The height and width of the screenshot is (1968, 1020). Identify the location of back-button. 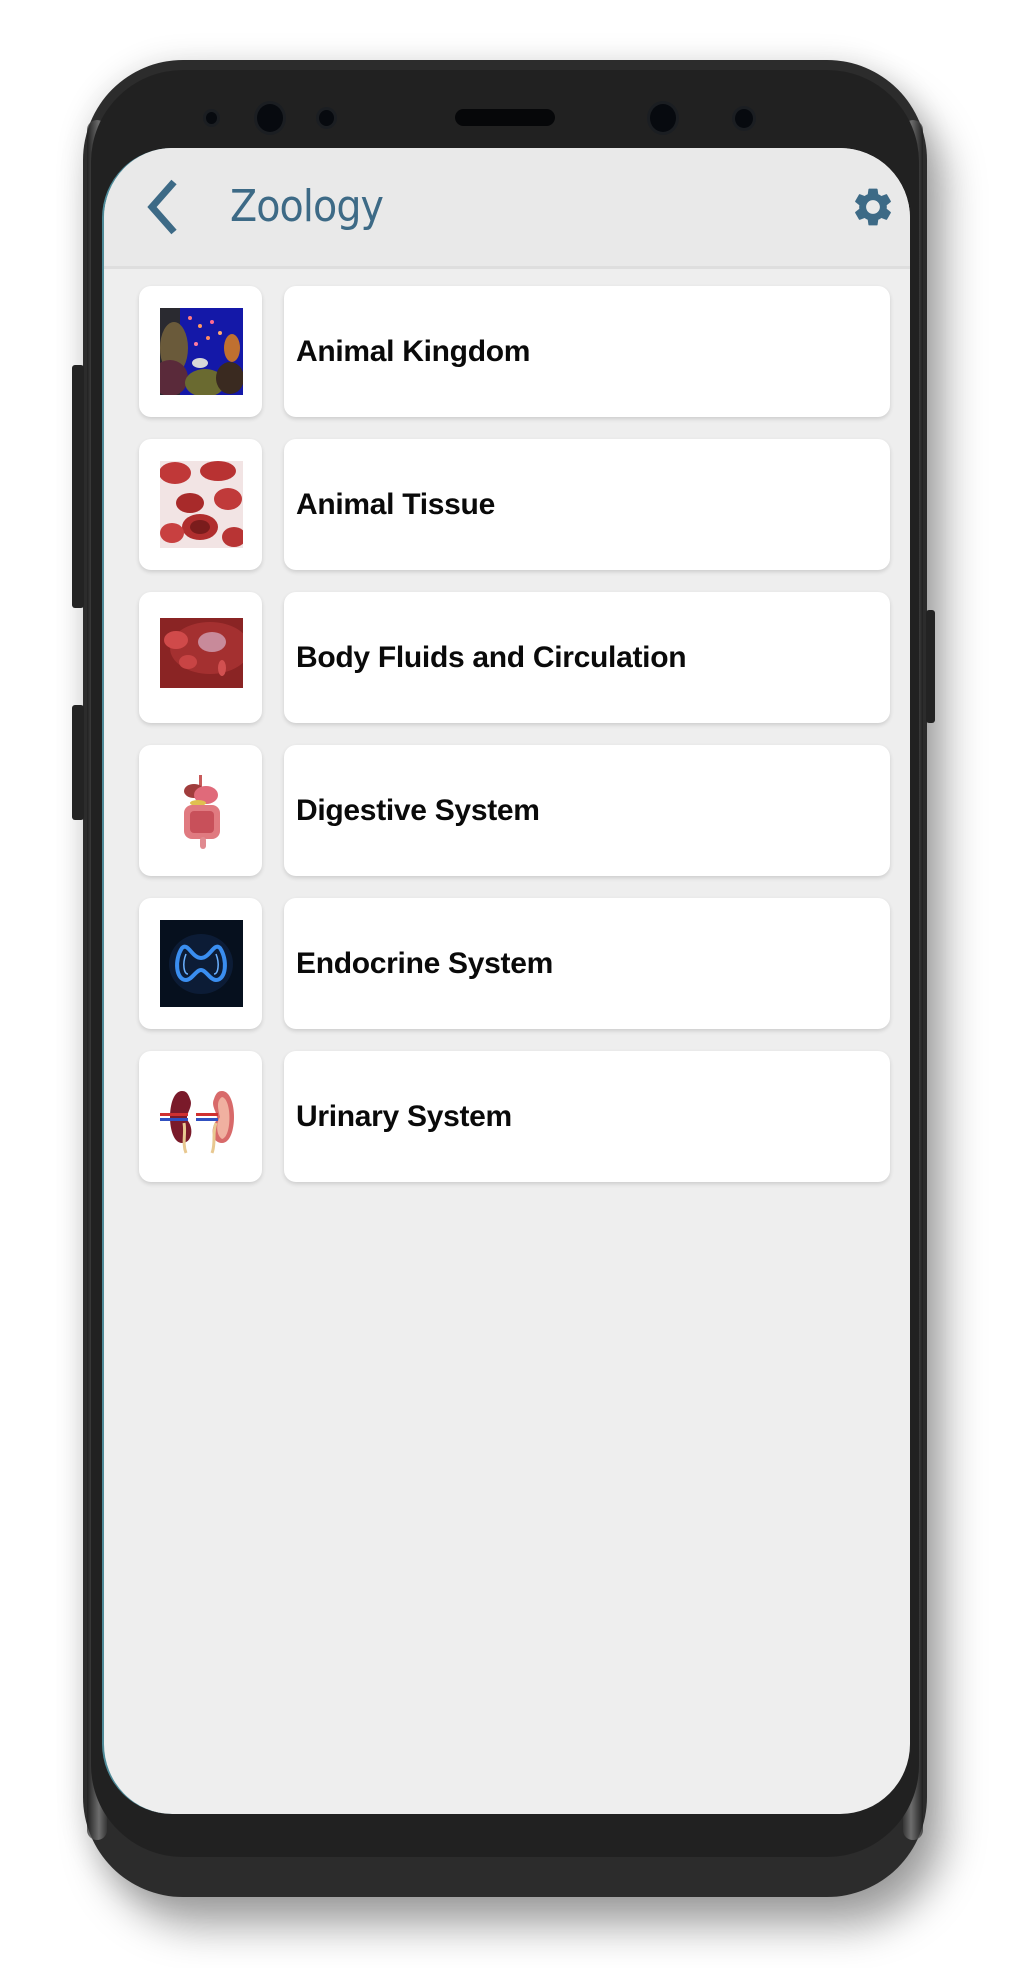
(165, 207).